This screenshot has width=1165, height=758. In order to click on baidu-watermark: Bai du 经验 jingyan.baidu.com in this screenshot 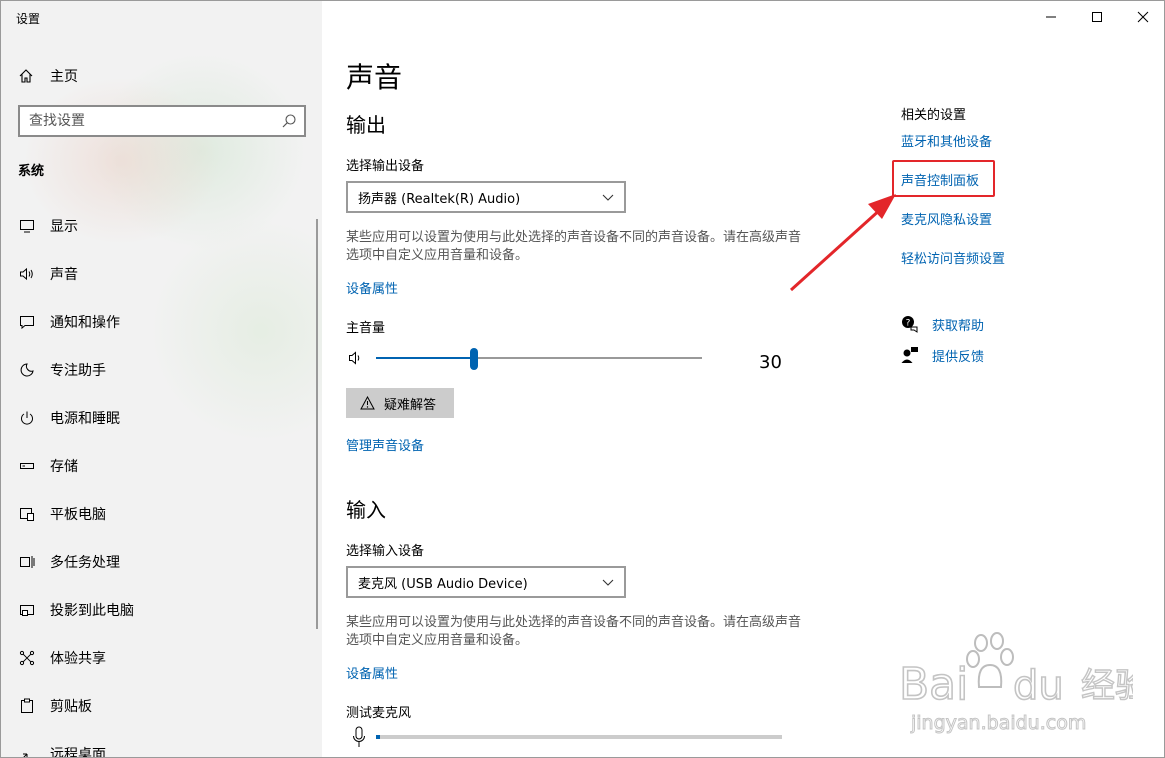, I will do `click(1021, 684)`.